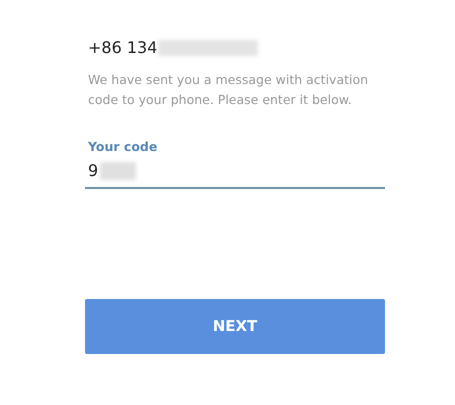 This screenshot has width=455, height=405. I want to click on redaction-blur, so click(118, 171).